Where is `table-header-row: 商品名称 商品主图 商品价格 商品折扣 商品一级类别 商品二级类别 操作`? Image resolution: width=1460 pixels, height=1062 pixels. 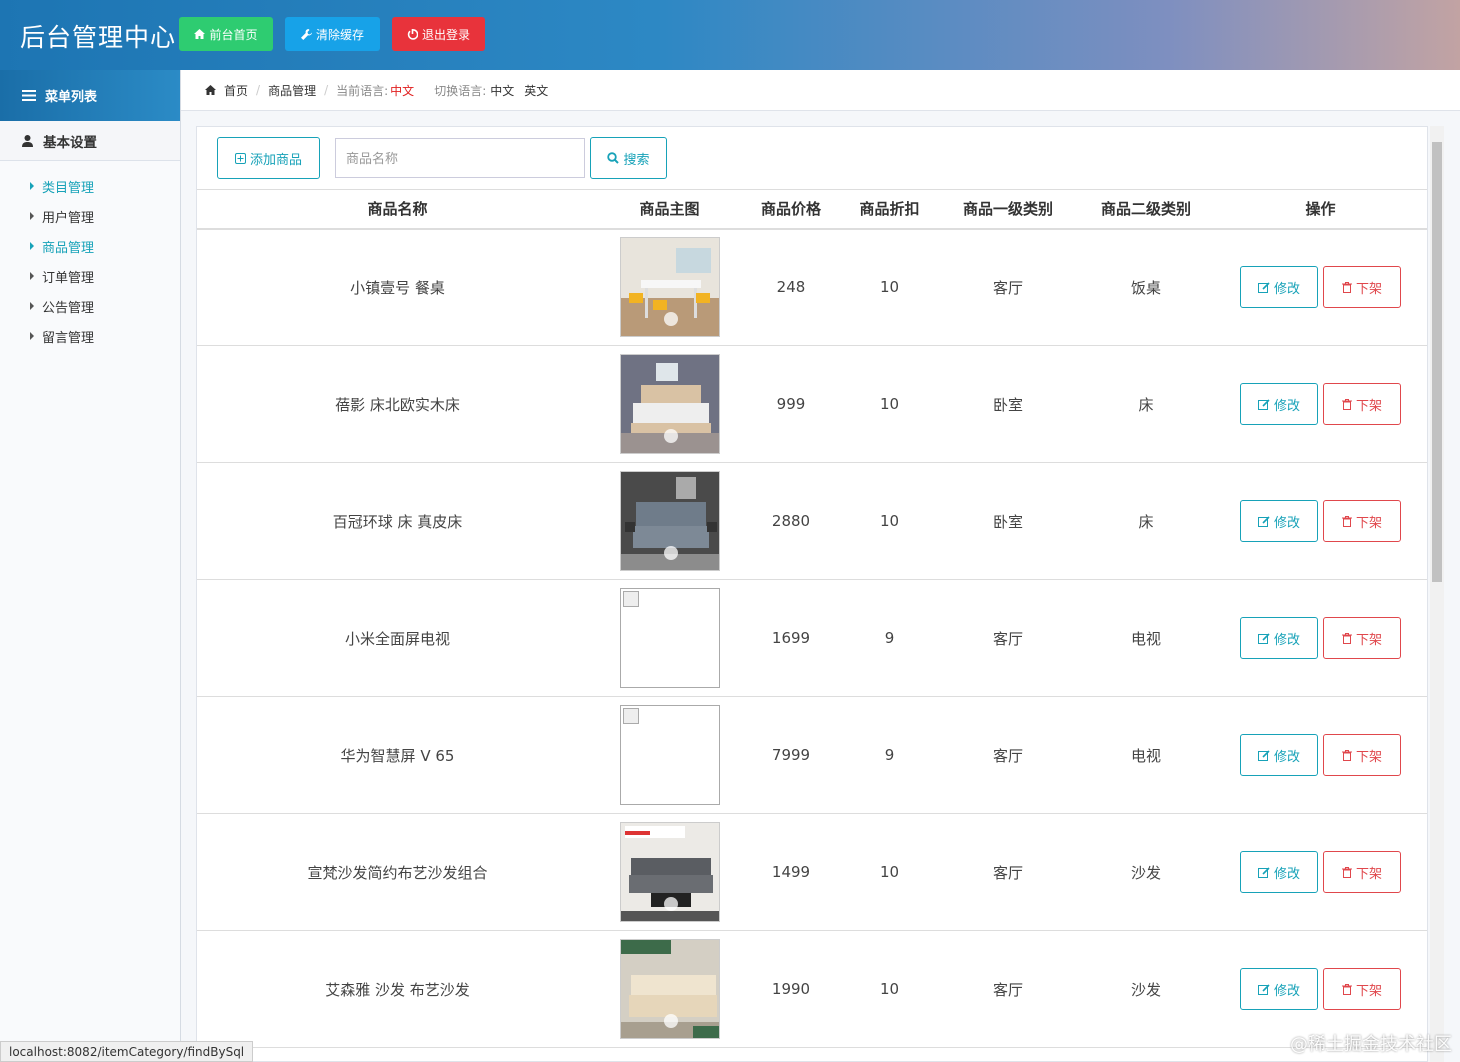
table-header-row: 商品名称 商品主图 商品价格 商品折扣 商品一级类别 商品二级类别 操作 is located at coordinates (812, 209).